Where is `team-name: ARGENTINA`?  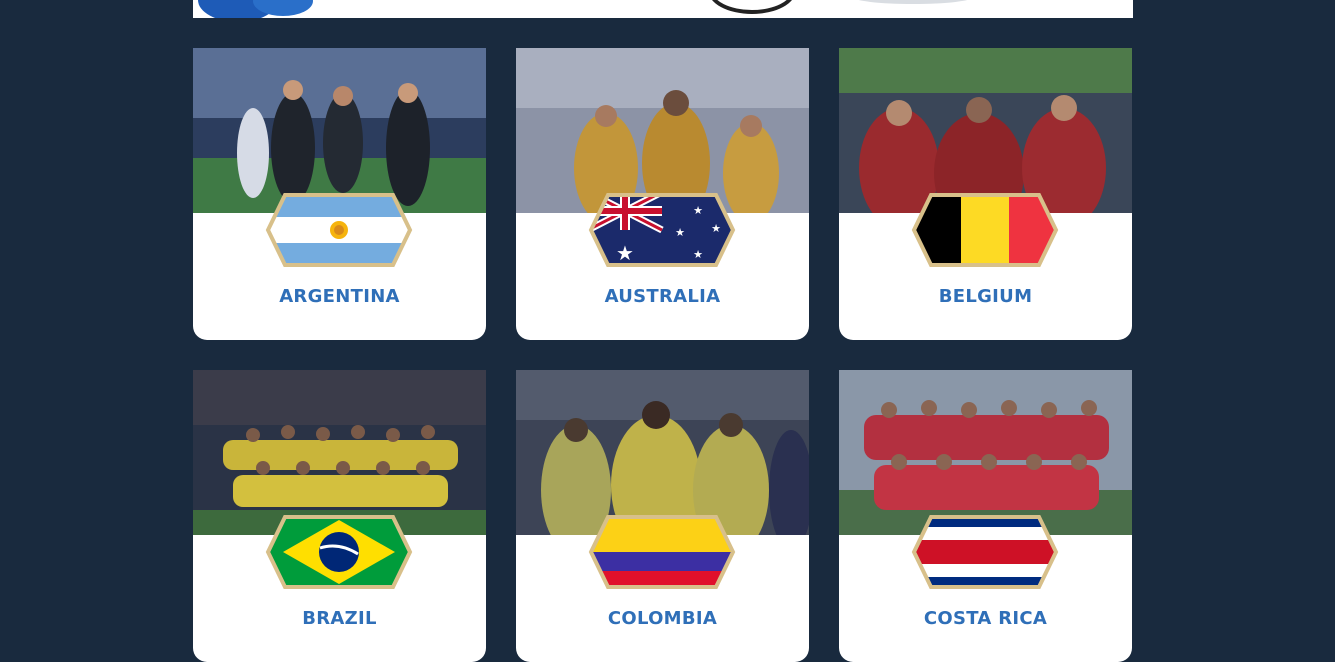
team-name: ARGENTINA is located at coordinates (339, 296).